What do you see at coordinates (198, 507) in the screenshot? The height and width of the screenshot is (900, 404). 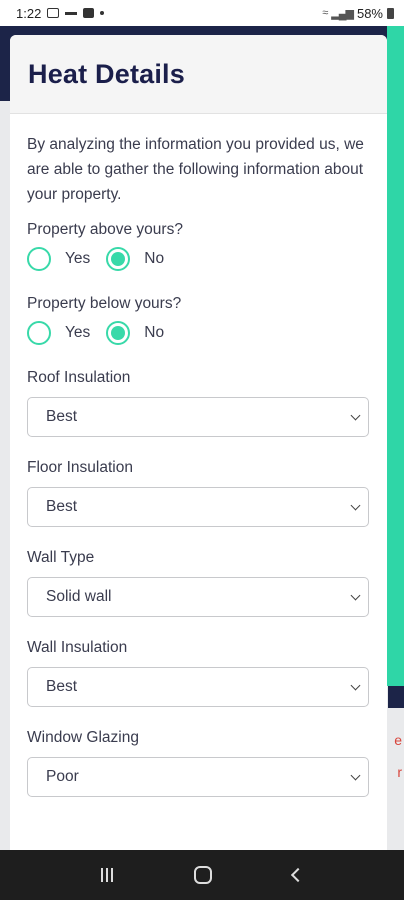 I see `floor-insulation-select: Best` at bounding box center [198, 507].